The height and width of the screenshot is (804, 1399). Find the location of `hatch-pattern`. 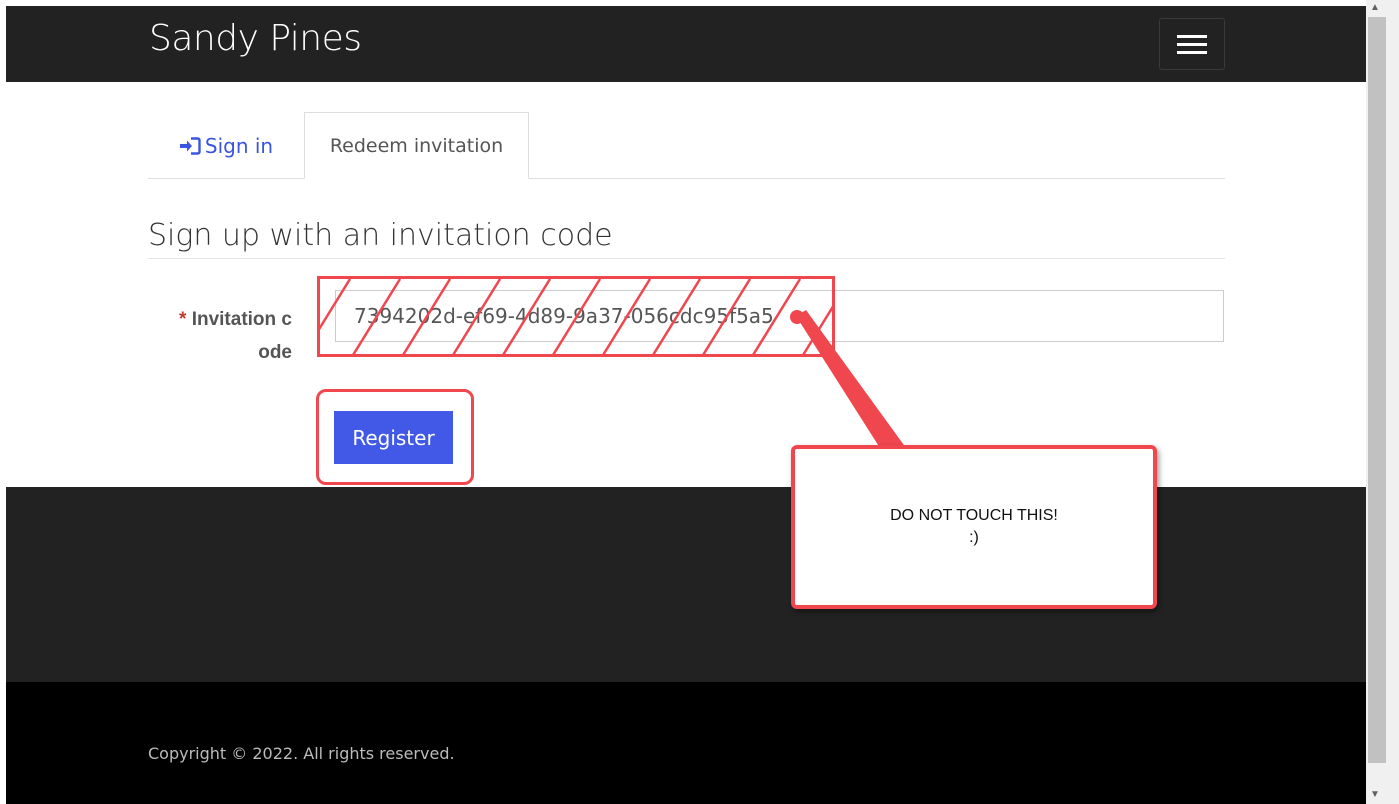

hatch-pattern is located at coordinates (576, 316).